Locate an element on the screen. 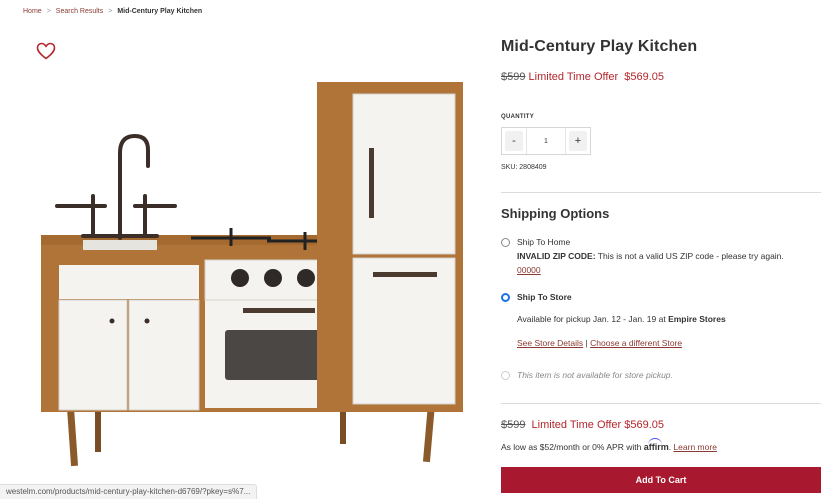 This screenshot has height=499, width=840. bottom-price-row: $599 Limited Time Offer $569.05 is located at coordinates (582, 425).